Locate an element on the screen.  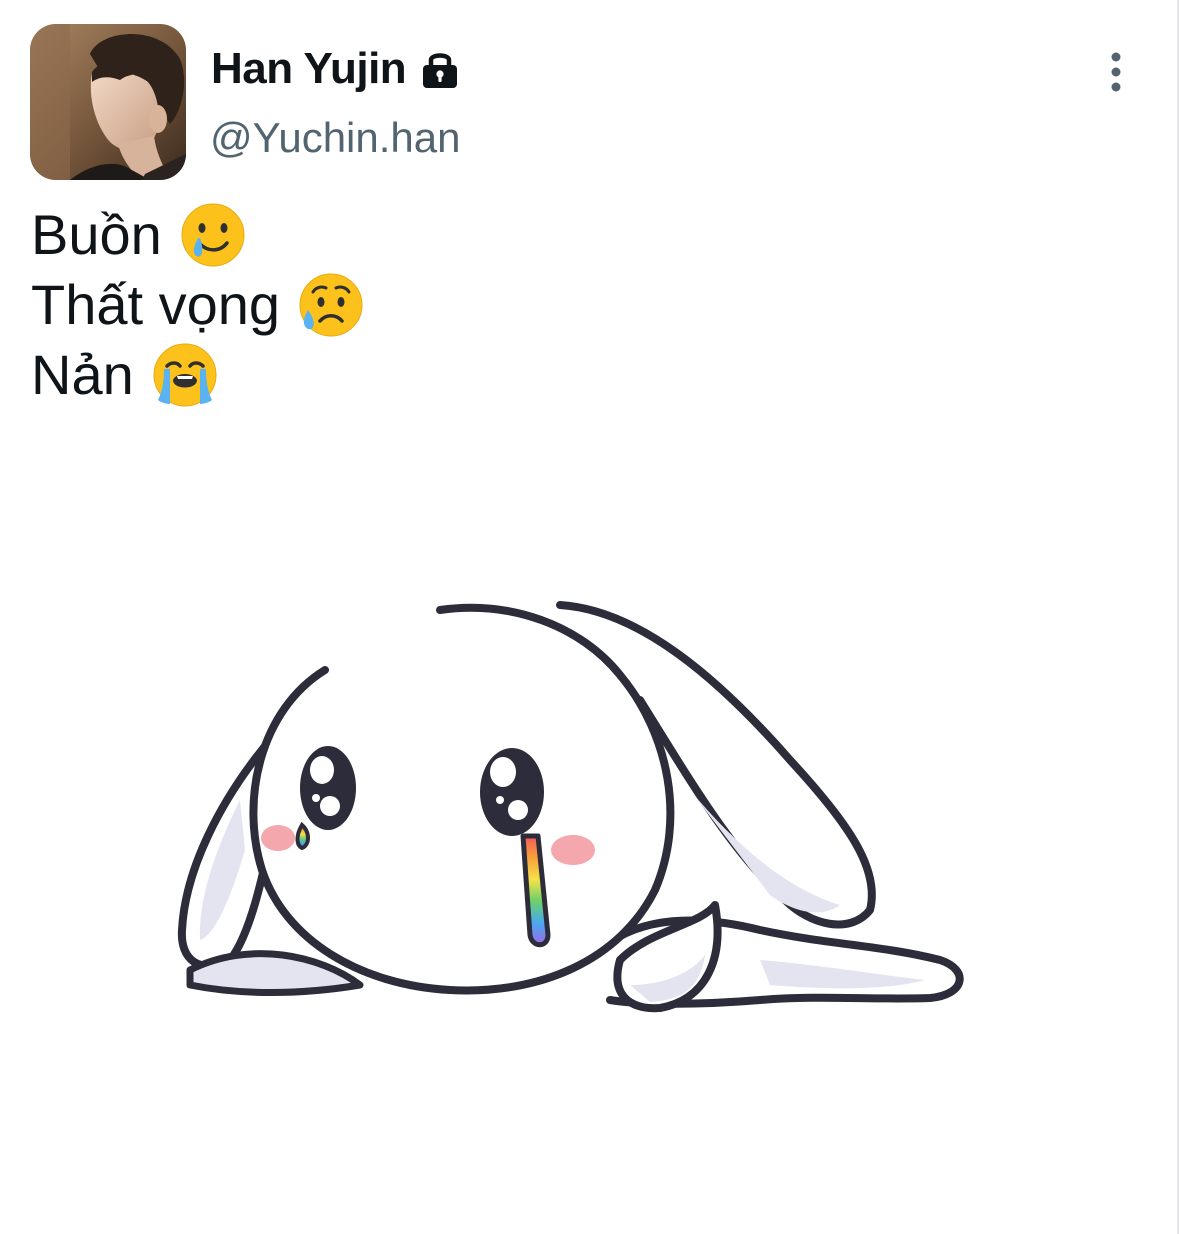
tweet-line: Buồn is located at coordinates (197, 235).